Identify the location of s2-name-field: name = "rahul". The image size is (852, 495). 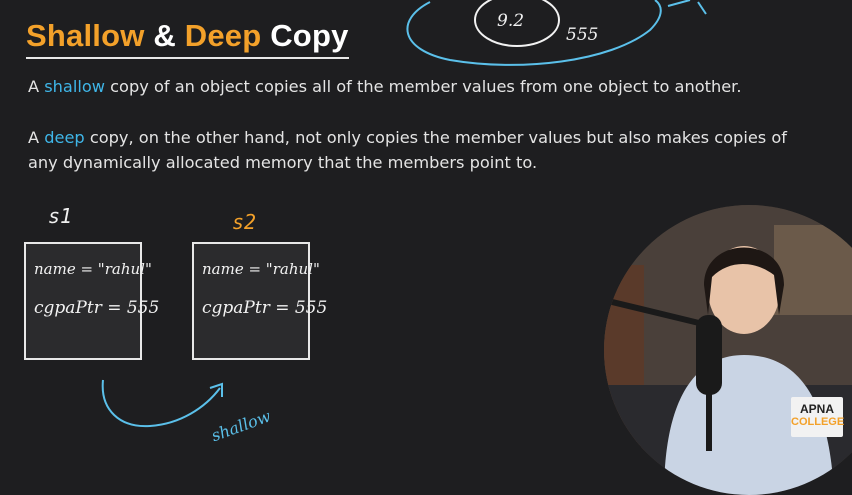
(261, 269).